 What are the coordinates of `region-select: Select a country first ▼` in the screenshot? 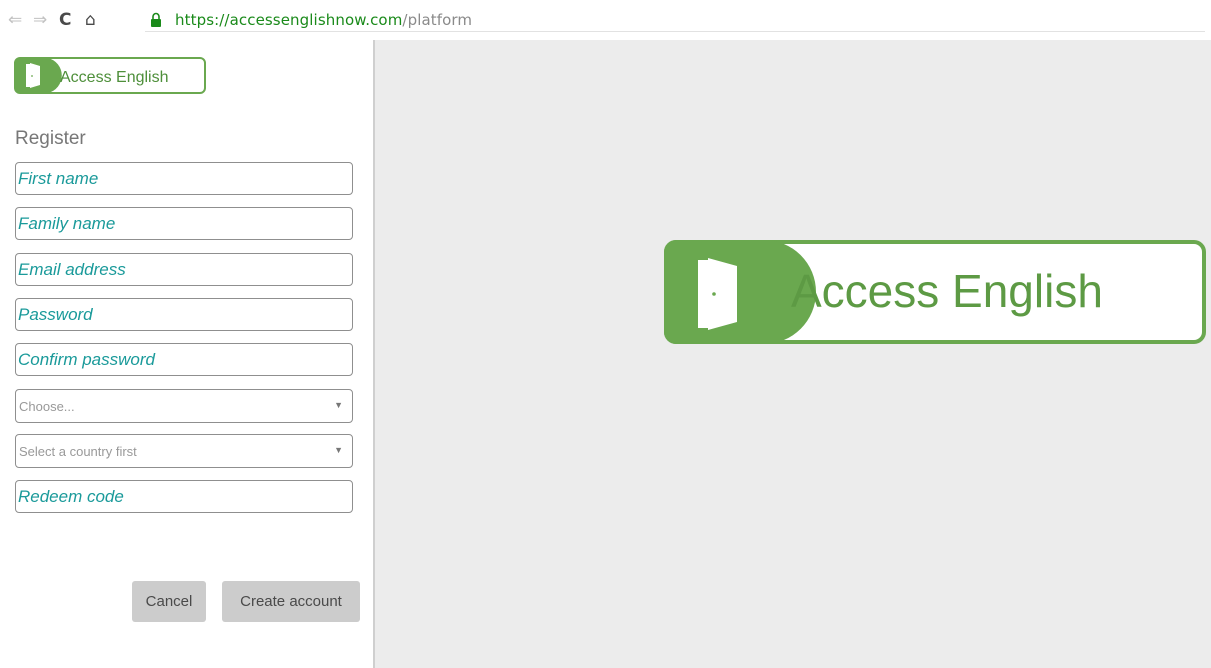 It's located at (184, 451).